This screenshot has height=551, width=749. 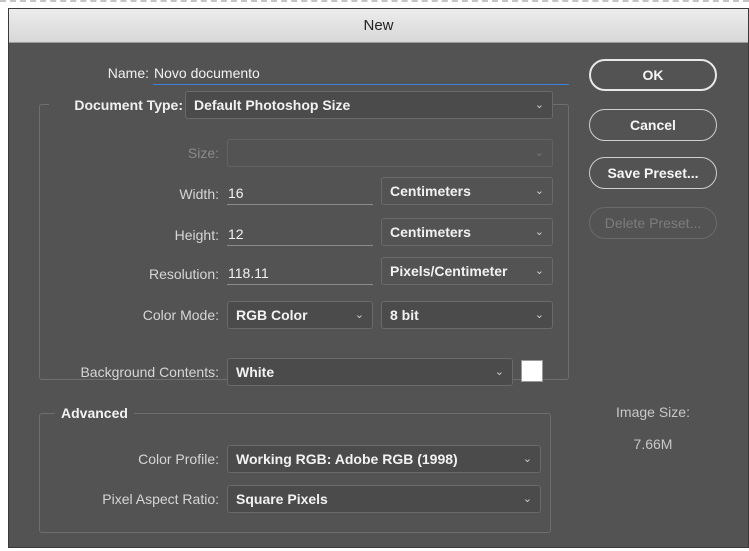 I want to click on image-size-label: Image Size:, so click(x=653, y=412).